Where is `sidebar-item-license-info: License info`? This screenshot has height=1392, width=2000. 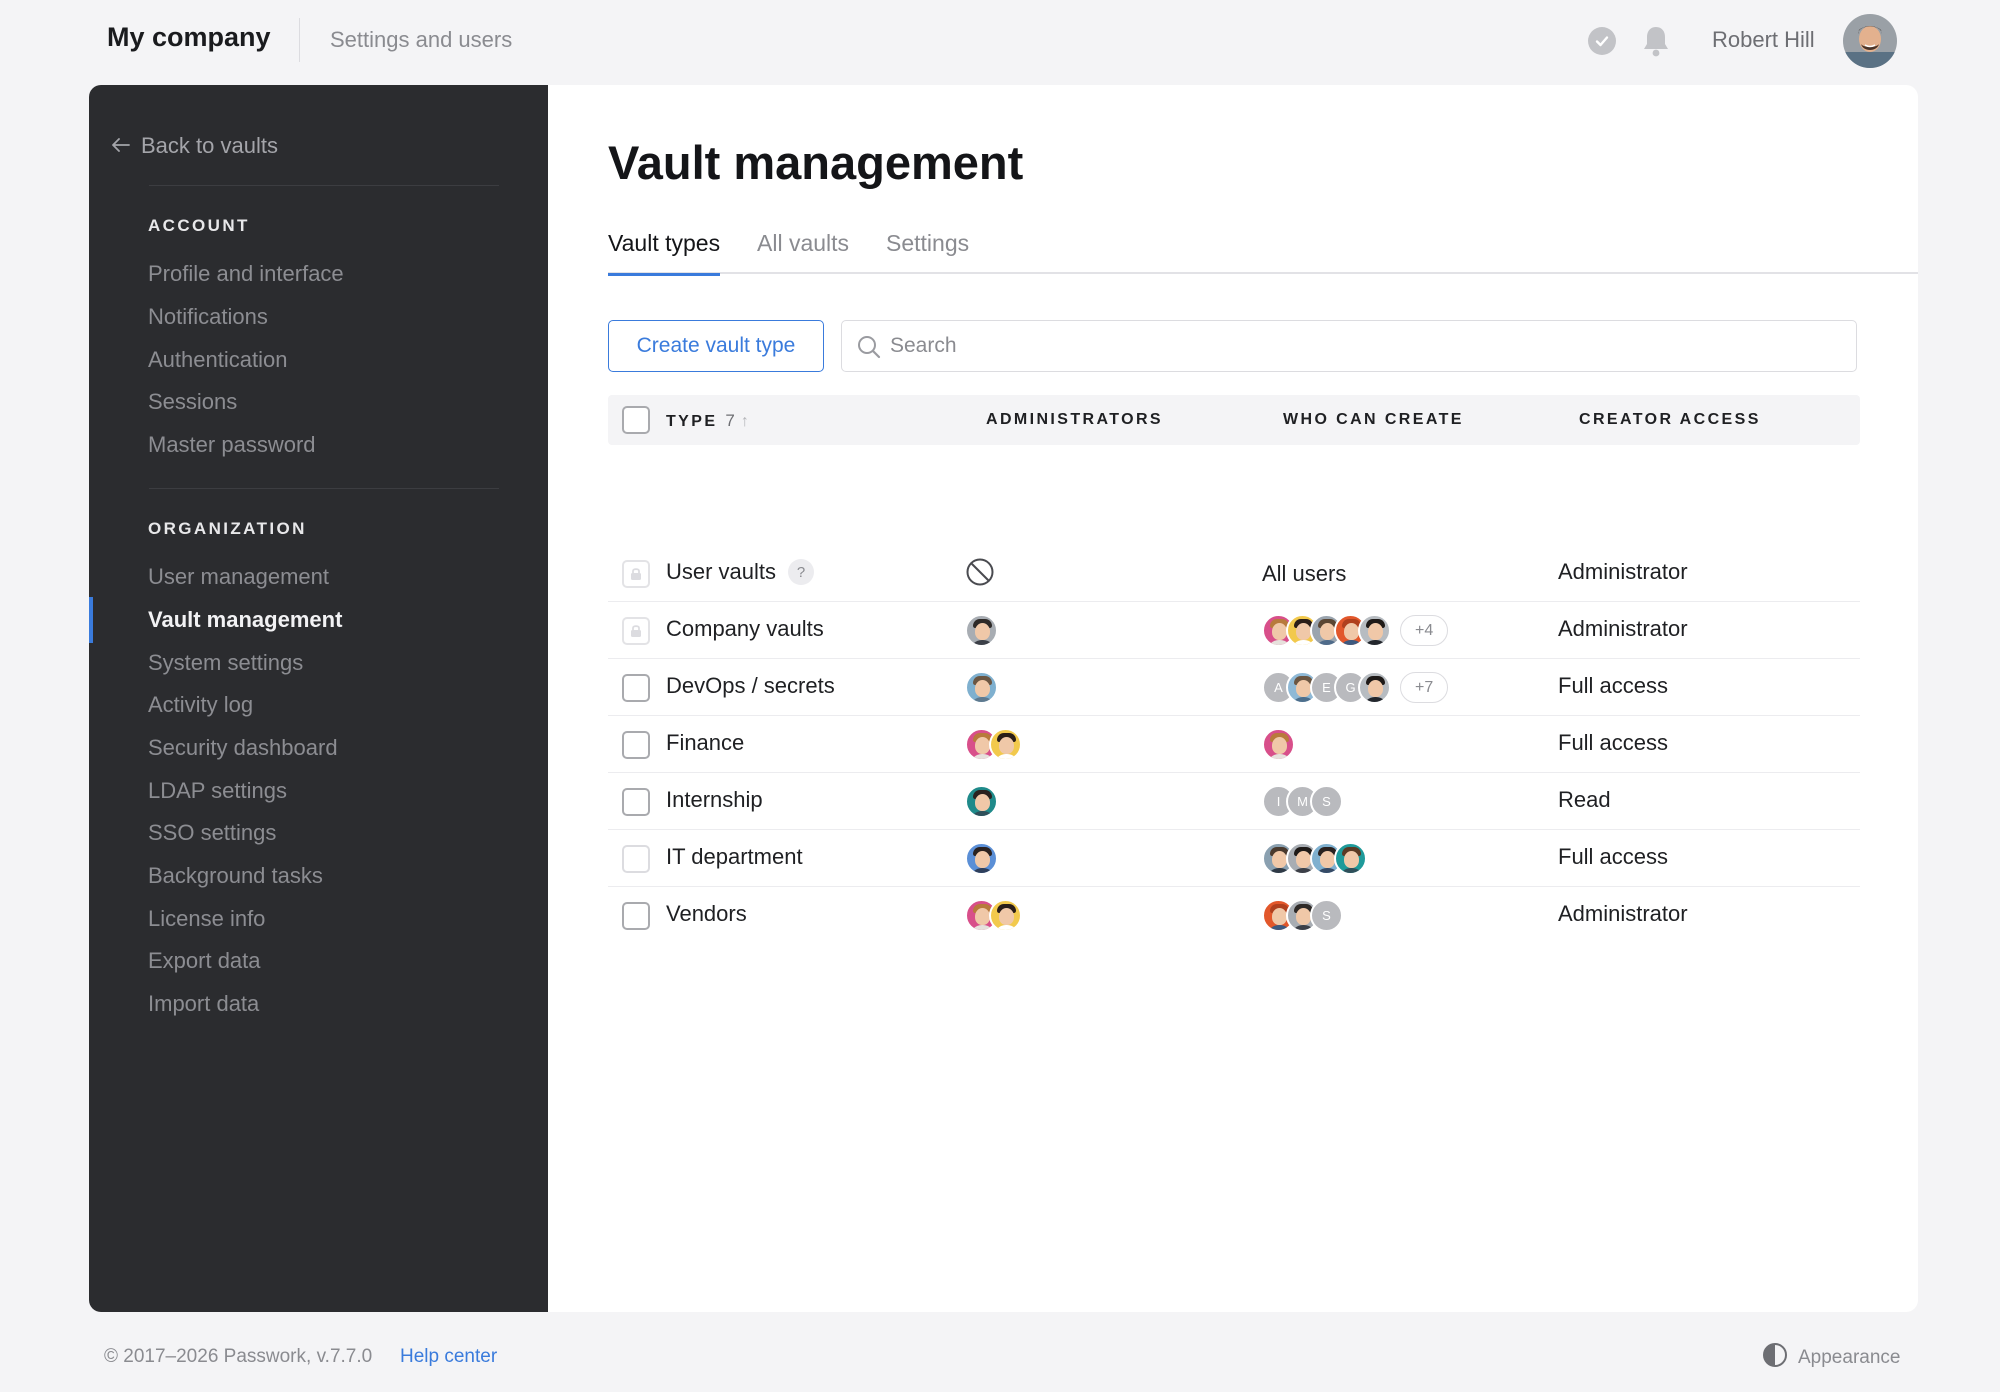
sidebar-item-license-info: License info is located at coordinates (206, 919).